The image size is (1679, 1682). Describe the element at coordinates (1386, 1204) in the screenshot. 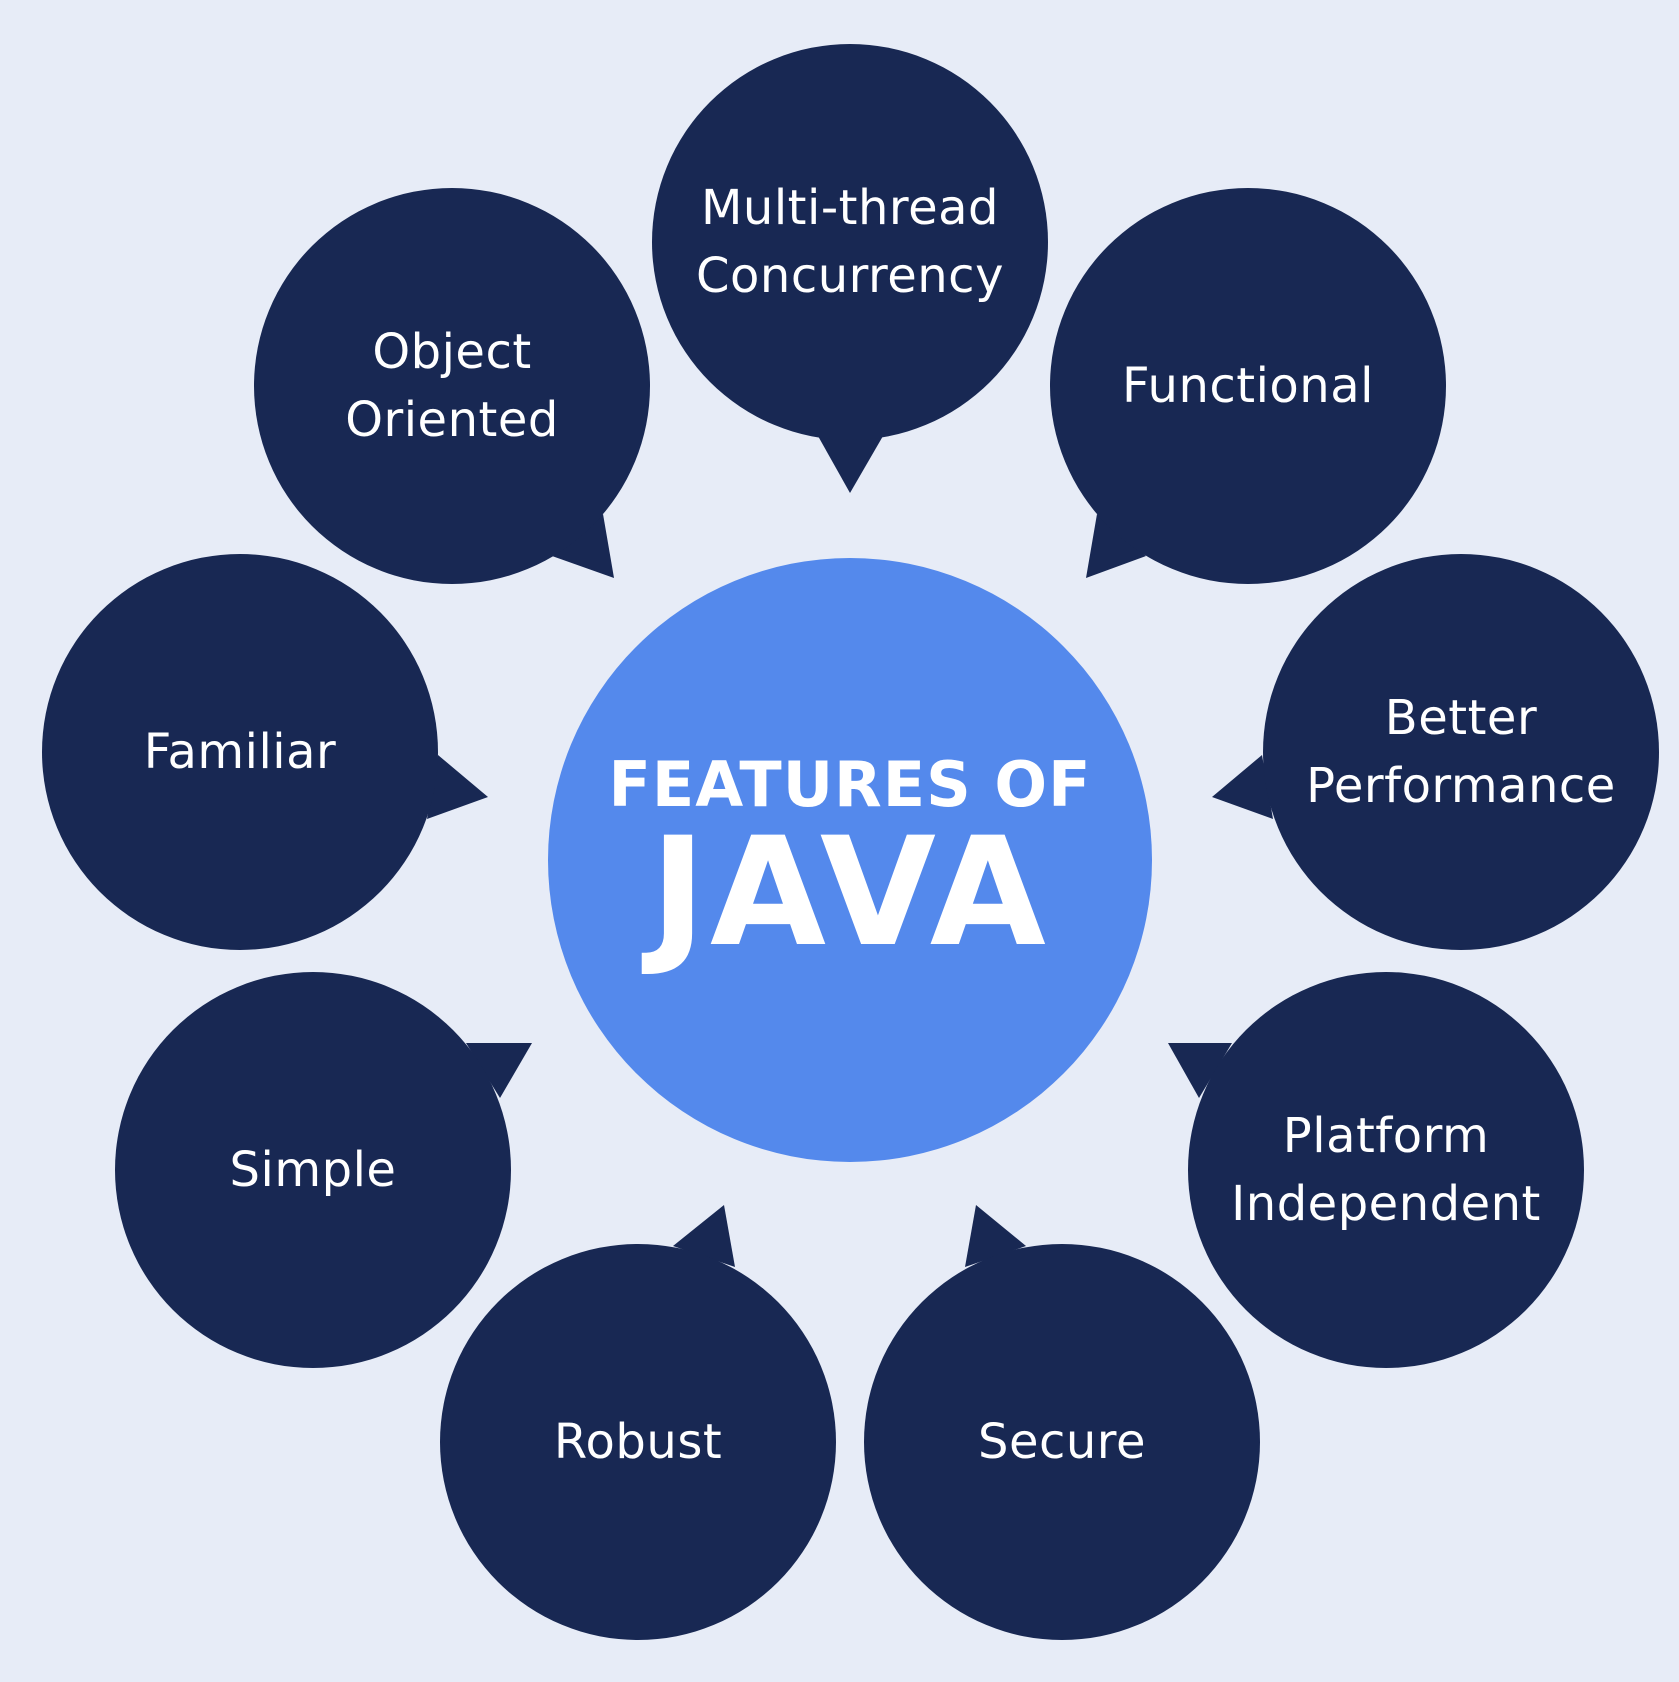

I see `feature-label-line: Independent` at that location.